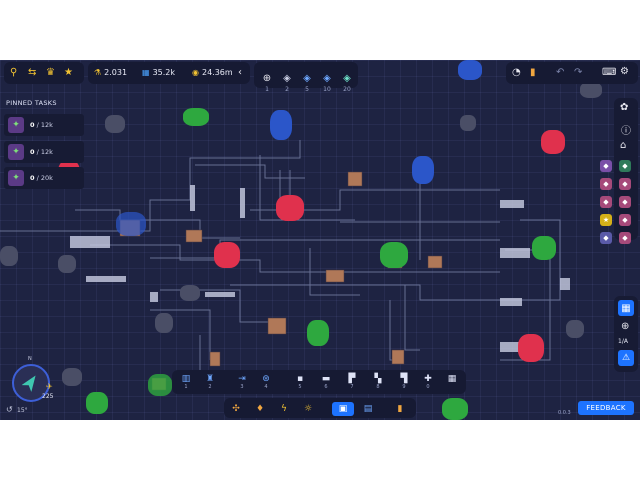 The height and width of the screenshot is (480, 640). Describe the element at coordinates (327, 79) in the screenshot. I see `layer-slot-4: ◈ 10` at that location.